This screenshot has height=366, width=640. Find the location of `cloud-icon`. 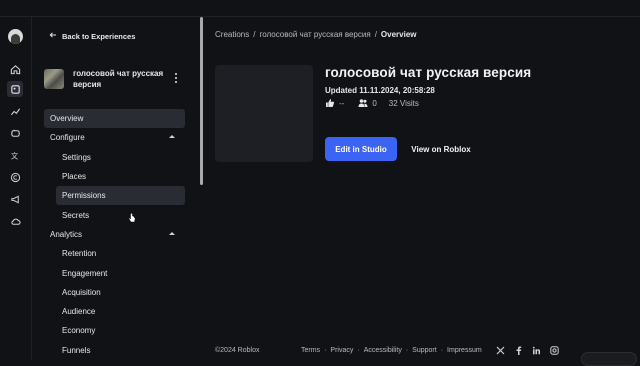

cloud-icon is located at coordinates (15, 221).